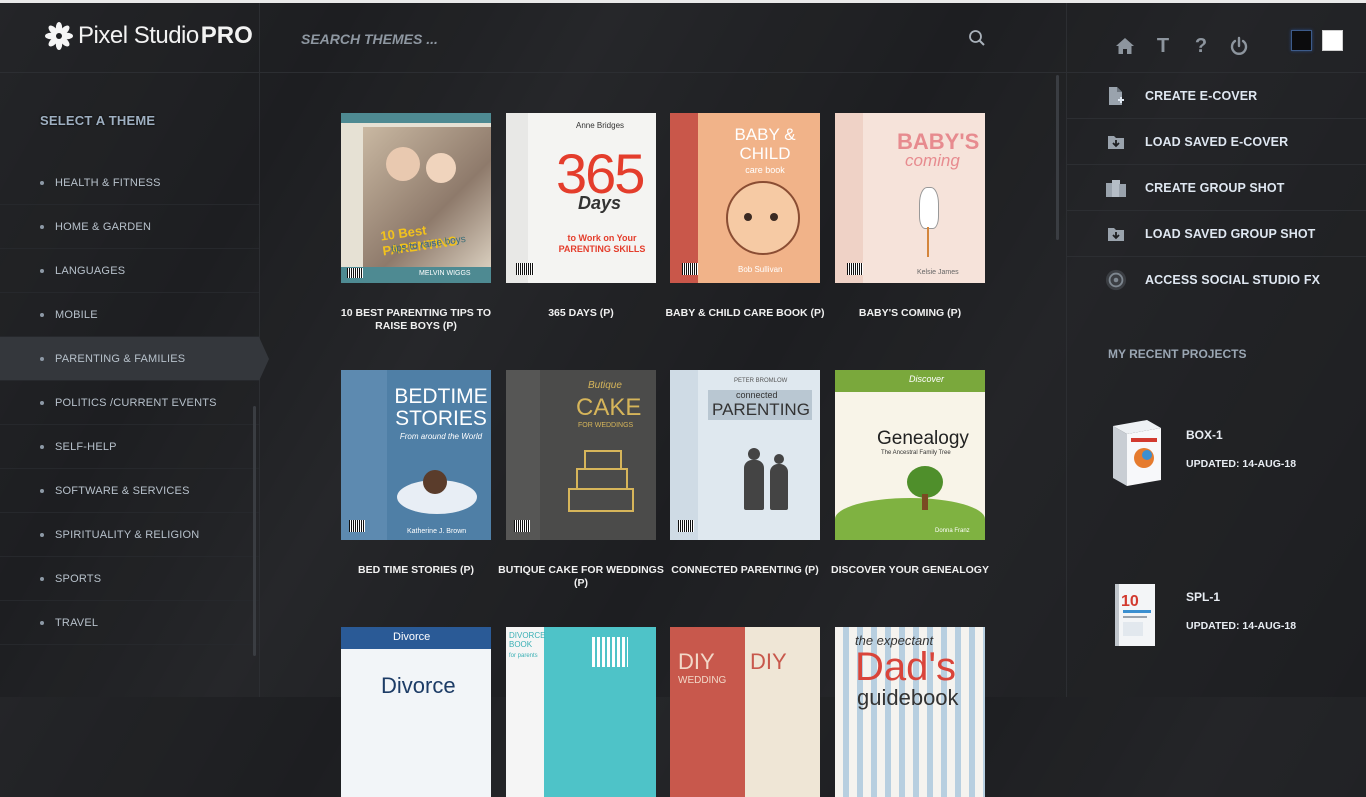  I want to click on top-icon-bar: T ?, so click(1182, 46).